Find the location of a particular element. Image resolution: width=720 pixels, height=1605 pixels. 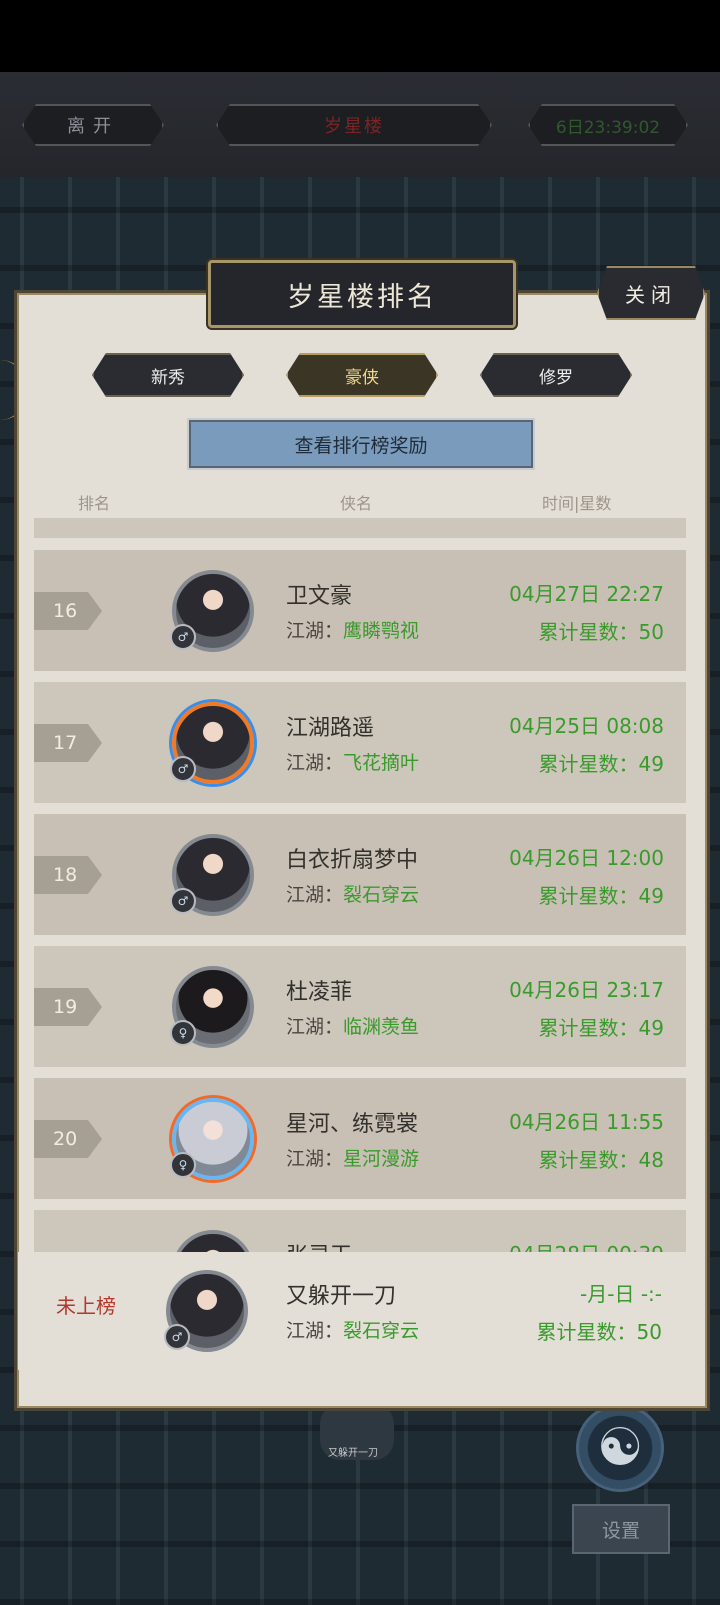

jianghu-title-line: 江湖：临渊羡鱼 is located at coordinates (352, 1025).